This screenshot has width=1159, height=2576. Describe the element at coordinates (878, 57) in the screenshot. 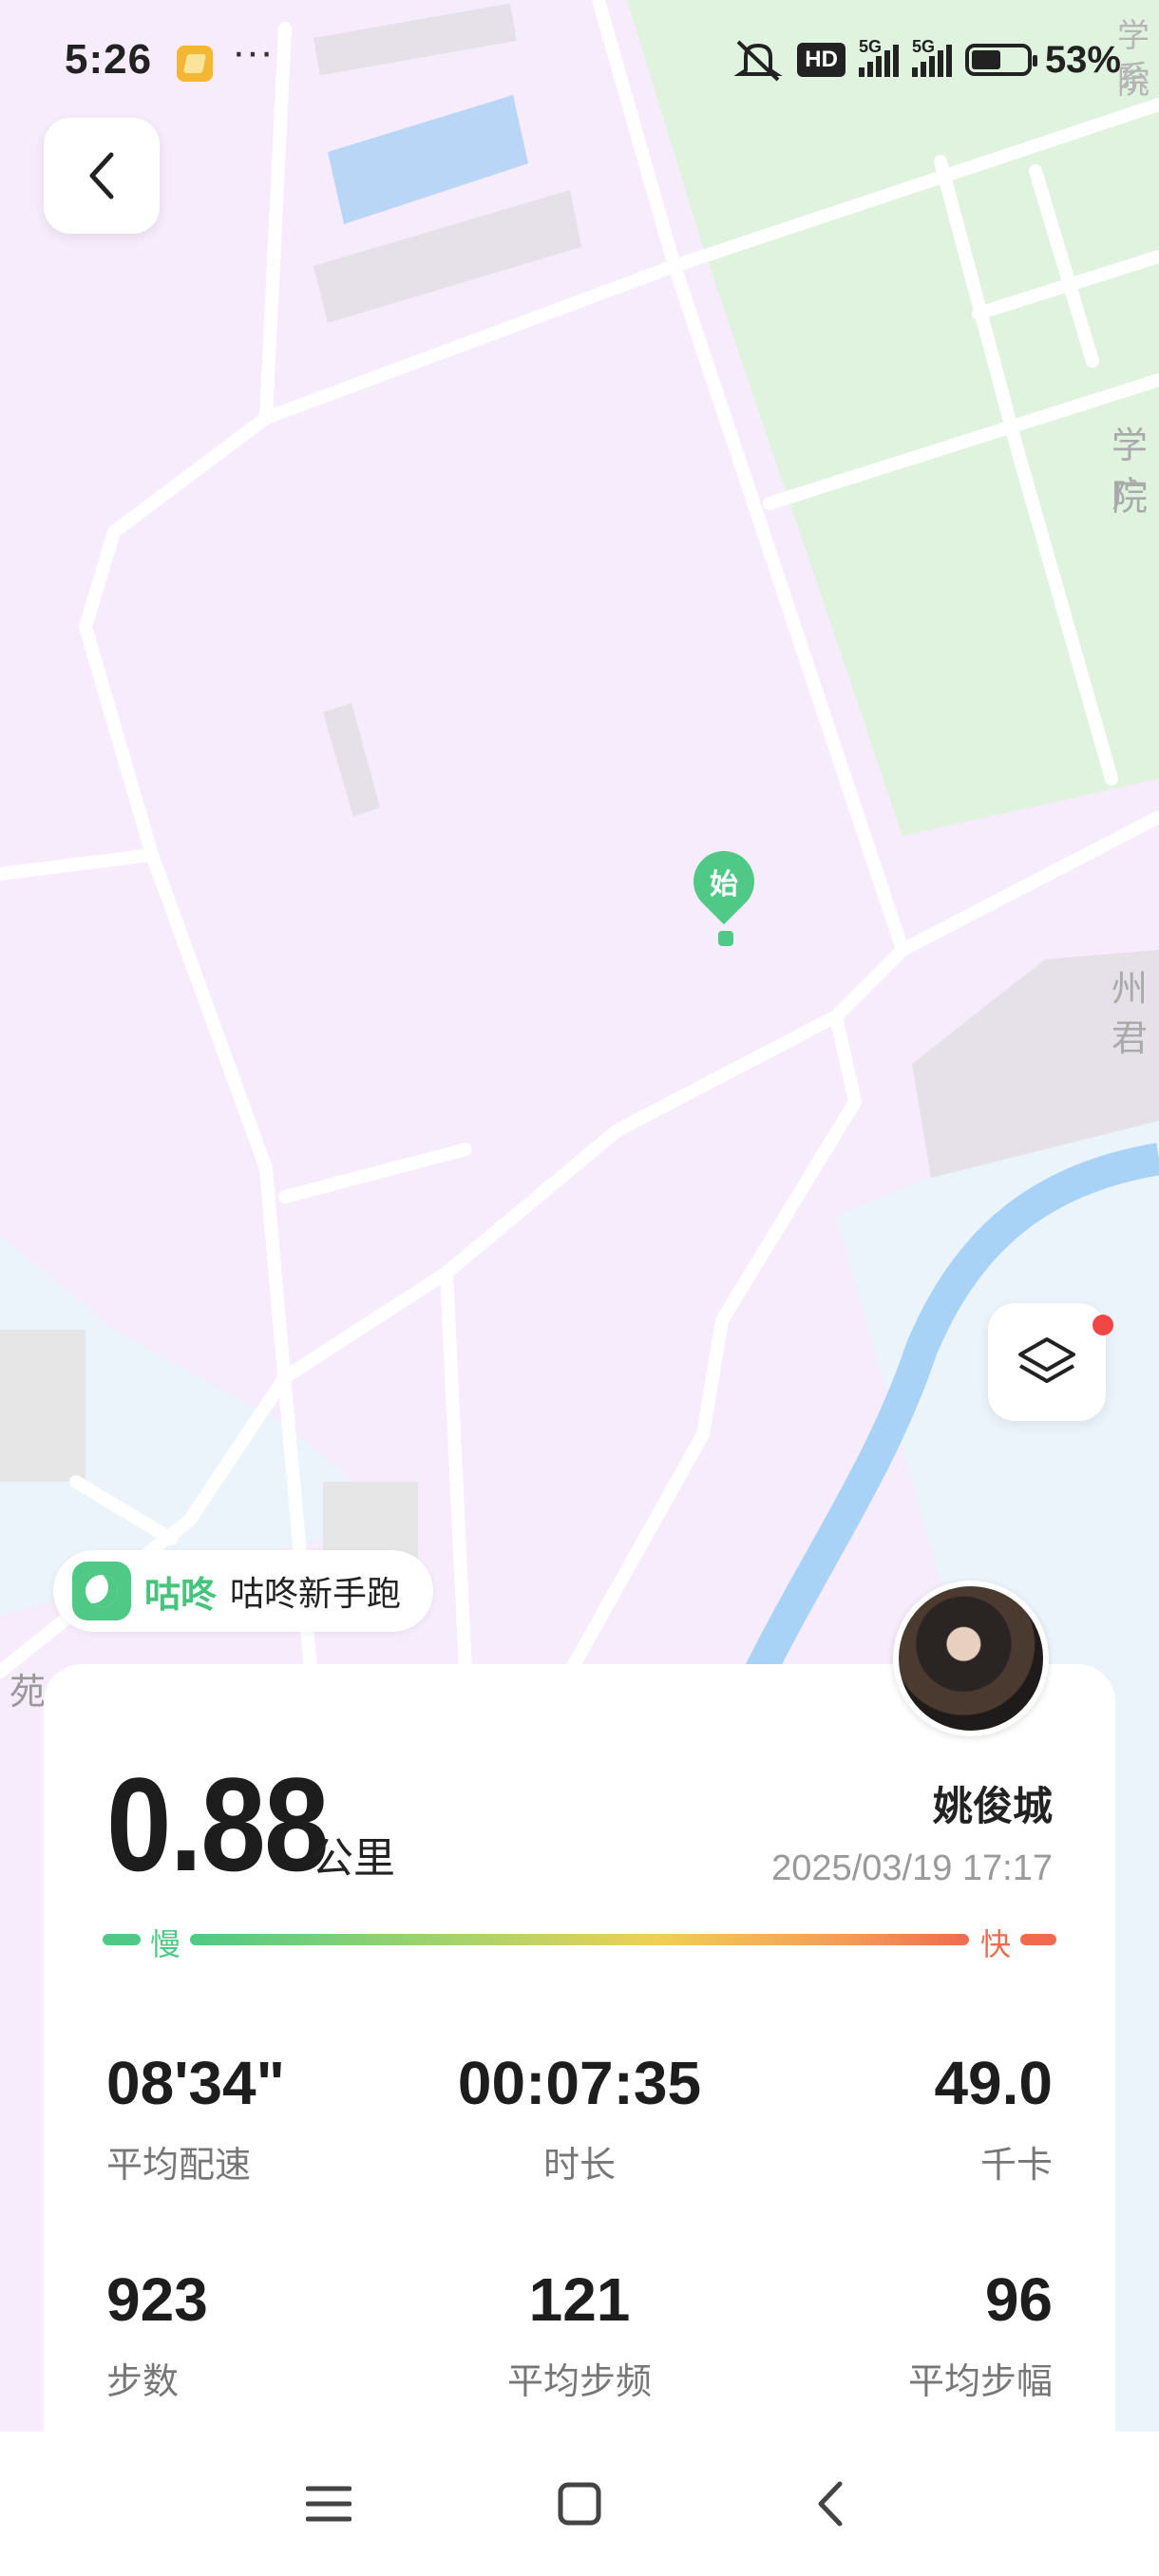

I see `signal-1-icon: 5G` at that location.